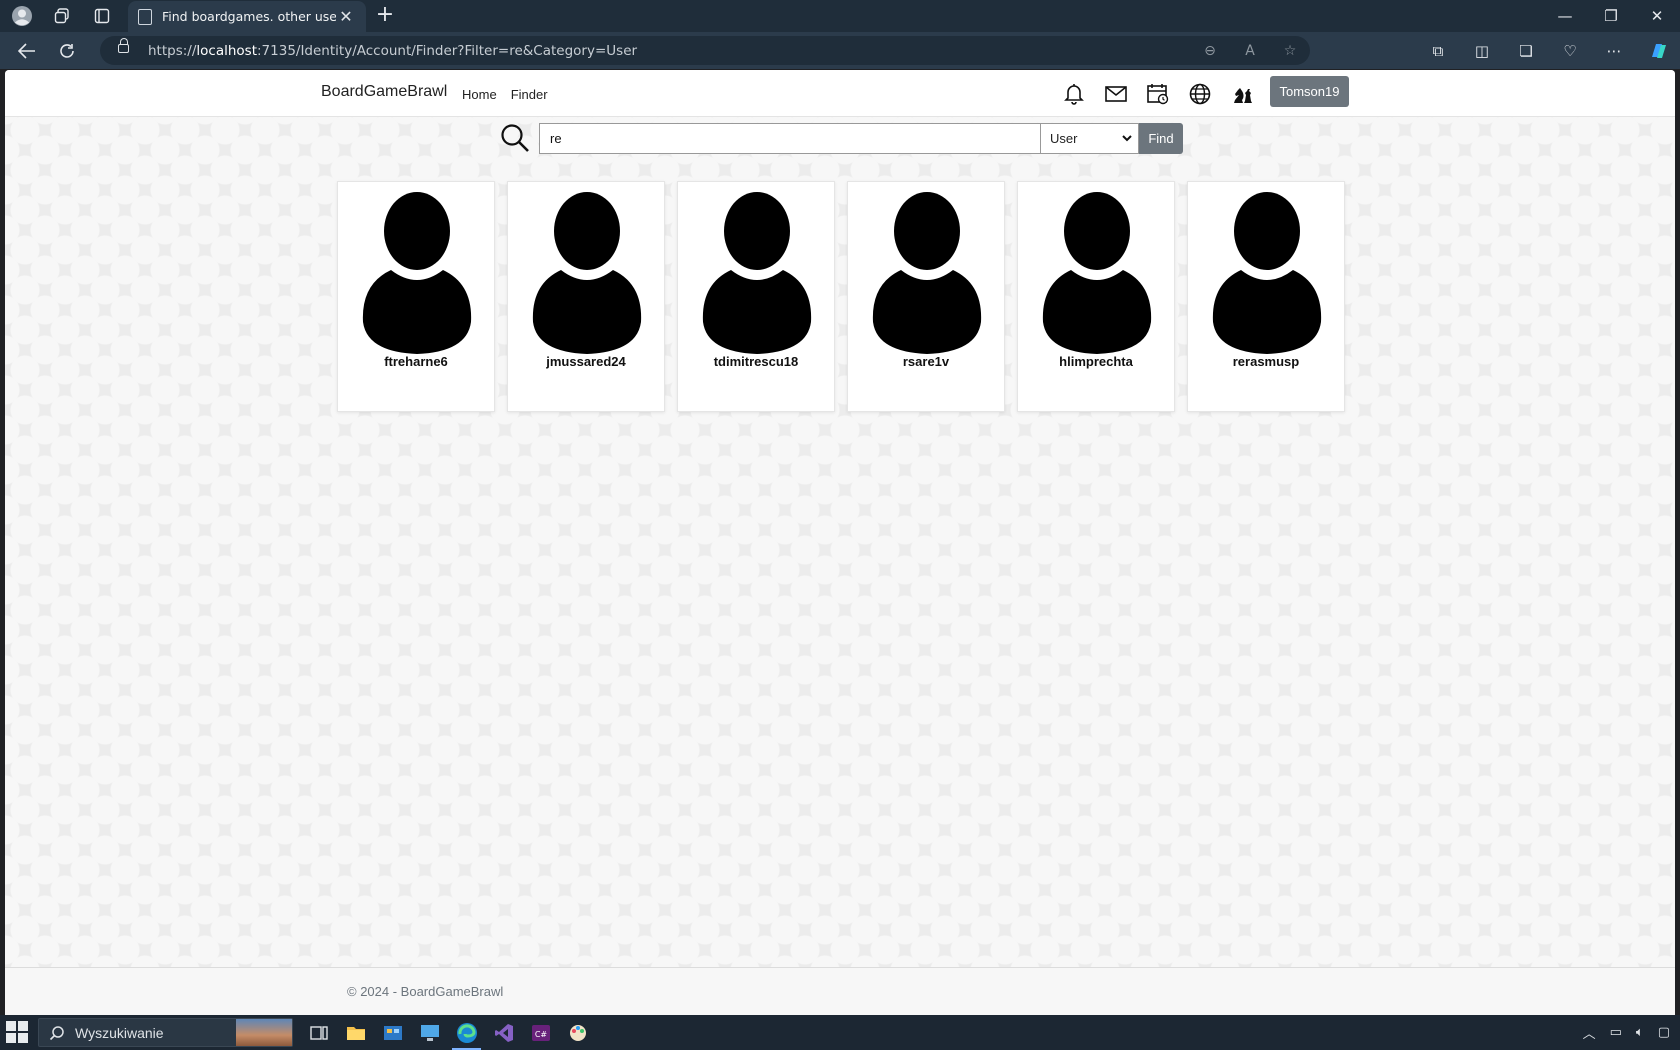  What do you see at coordinates (1640, 1032) in the screenshot?
I see `volume-icon: 🔈︎` at bounding box center [1640, 1032].